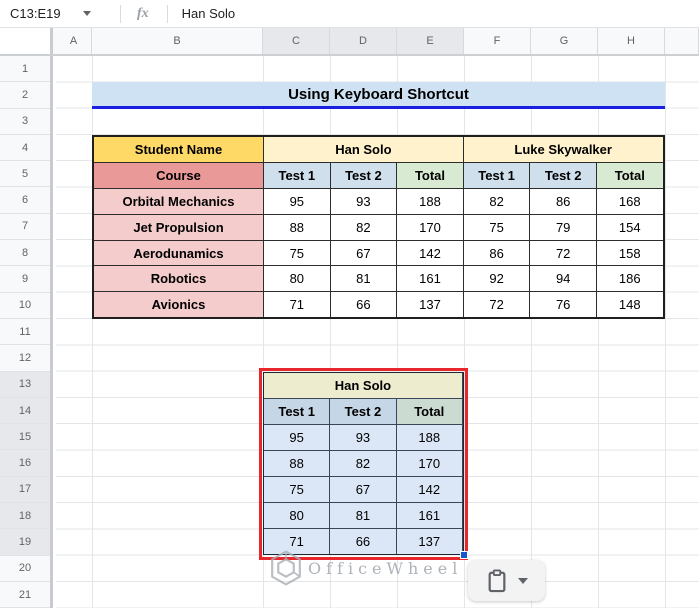 The height and width of the screenshot is (608, 699). Describe the element at coordinates (208, 13) in the screenshot. I see `formula-input: Han Solo` at that location.